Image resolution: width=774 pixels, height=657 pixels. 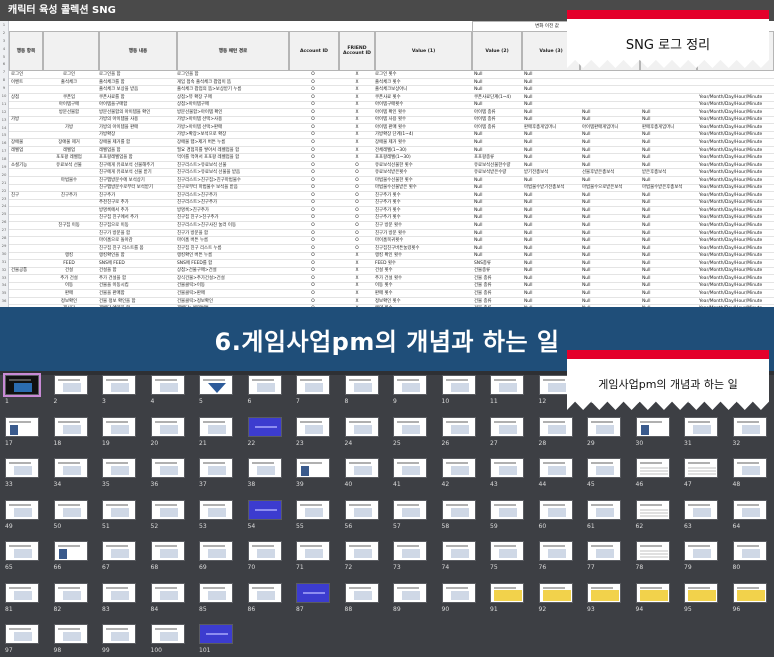 What do you see at coordinates (747, 421) in the screenshot?
I see `thumb-title-line` at bounding box center [747, 421].